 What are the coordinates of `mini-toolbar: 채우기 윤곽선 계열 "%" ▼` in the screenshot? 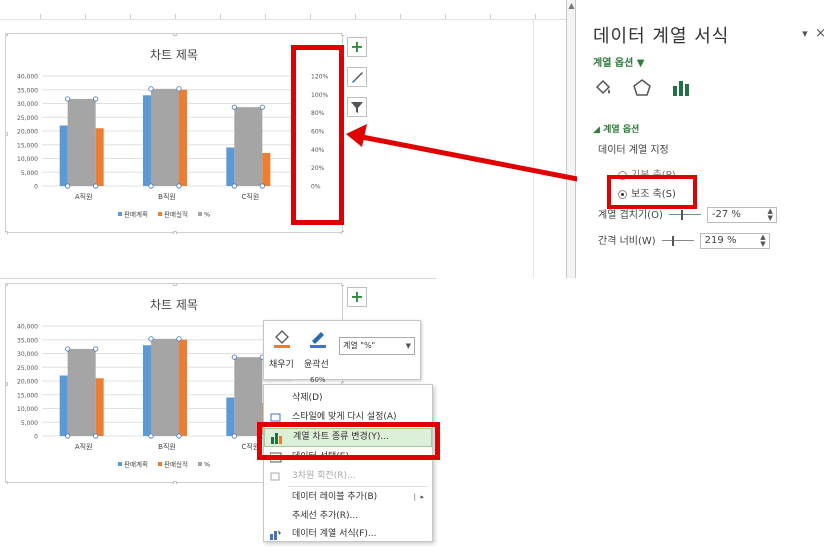 It's located at (342, 350).